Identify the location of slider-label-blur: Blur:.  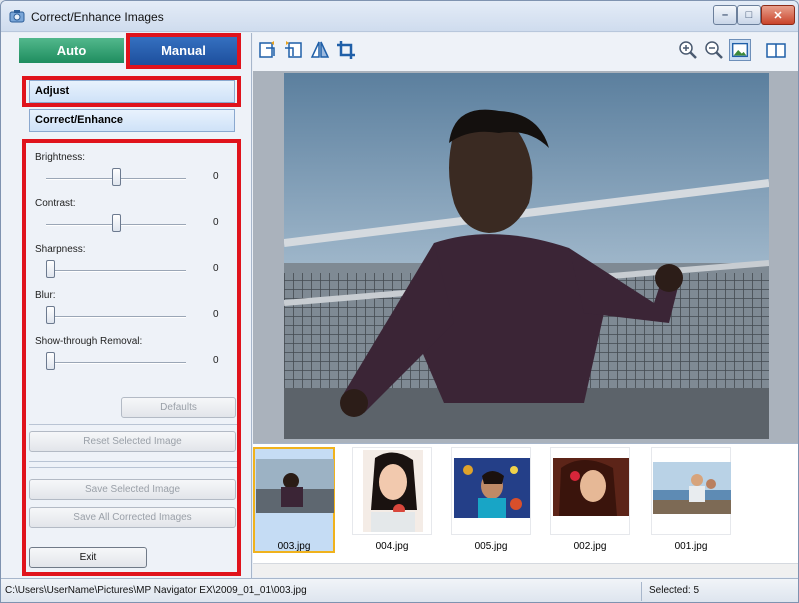
(45, 295).